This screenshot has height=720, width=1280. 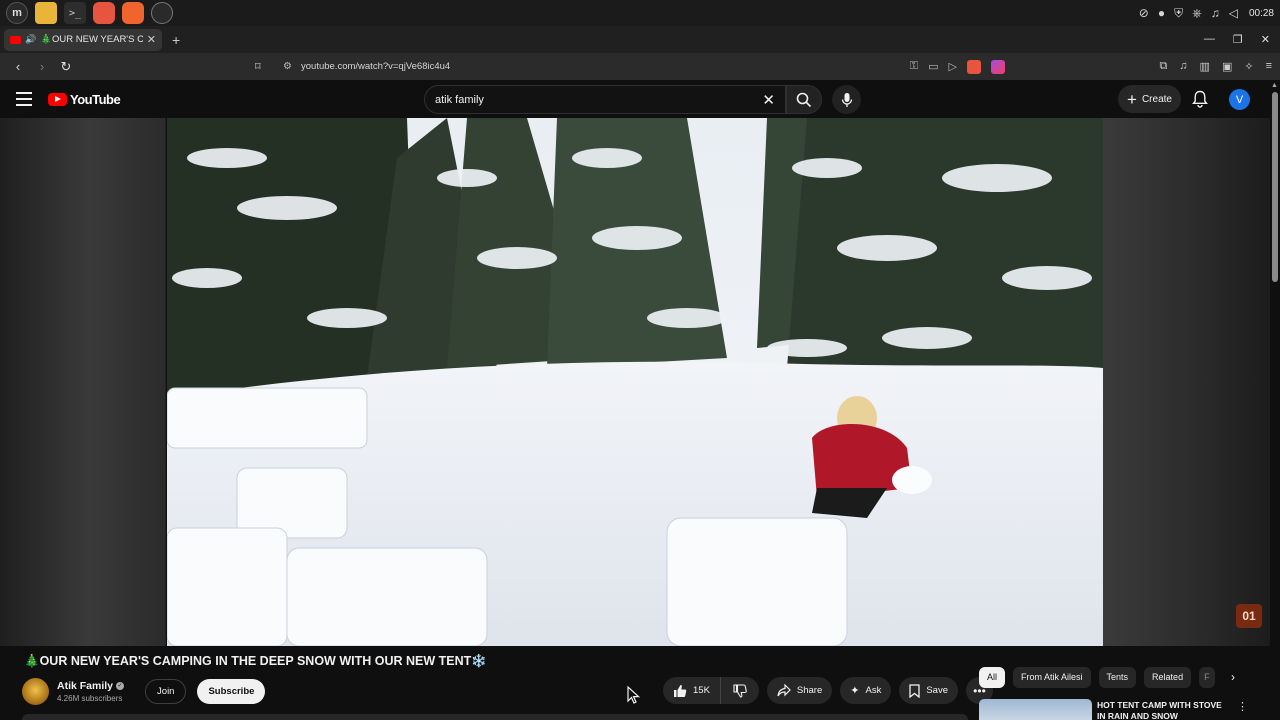 What do you see at coordinates (1239, 99) in the screenshot?
I see `account-avatar: V` at bounding box center [1239, 99].